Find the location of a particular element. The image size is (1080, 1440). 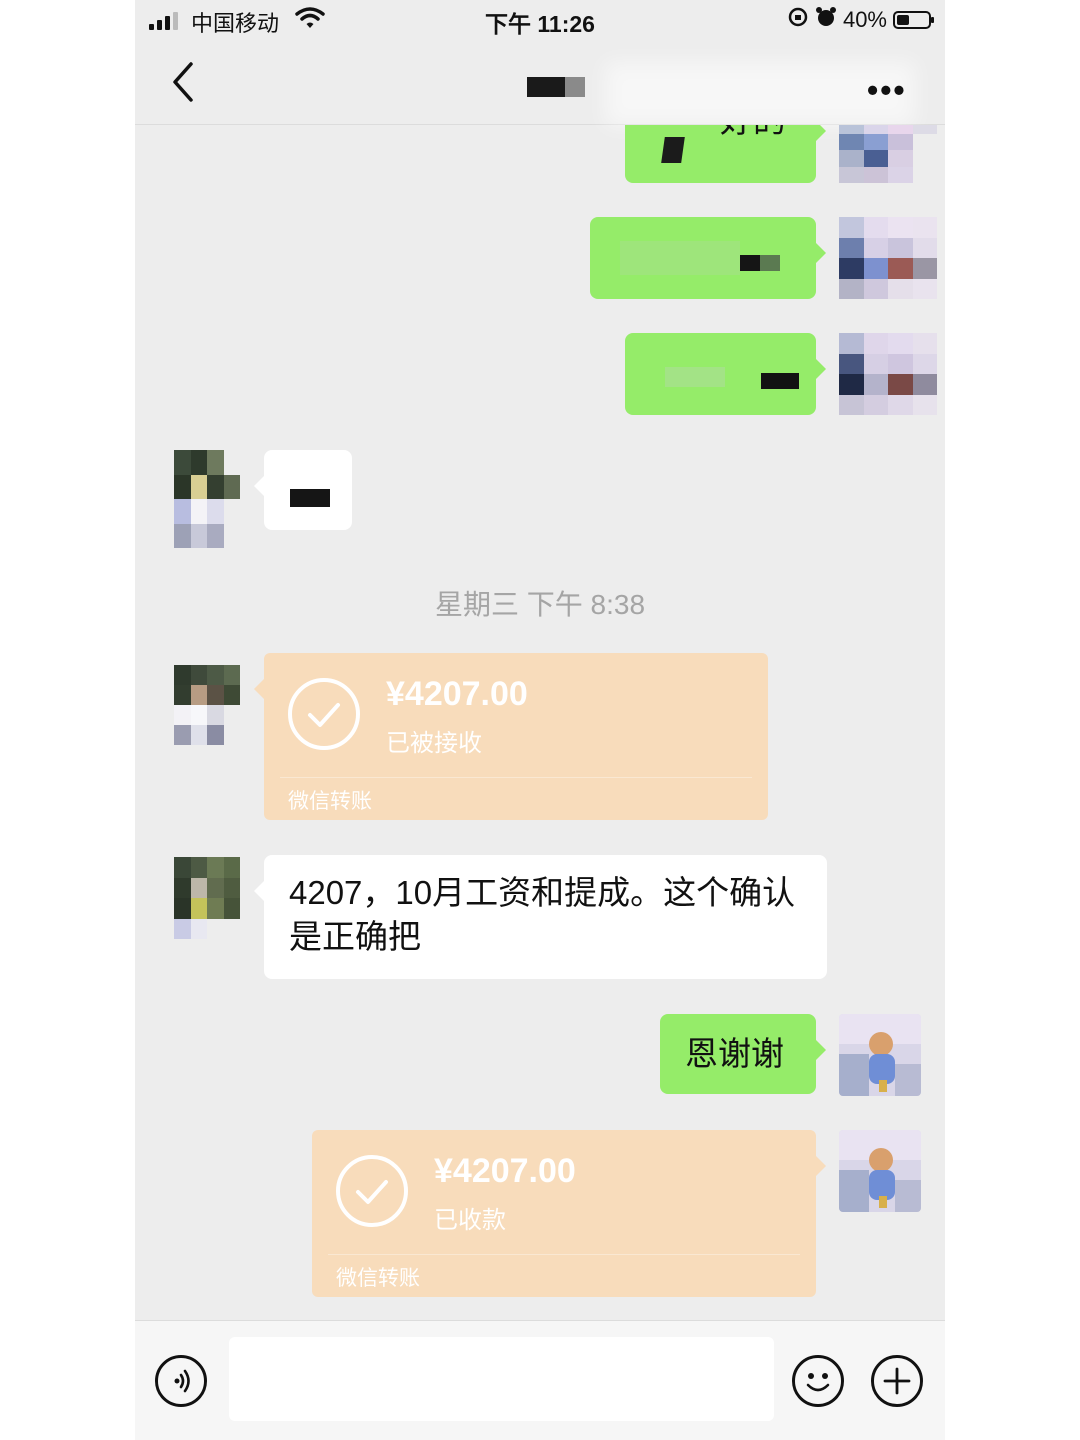

transfer-status: 已被接收 is located at coordinates (434, 743).